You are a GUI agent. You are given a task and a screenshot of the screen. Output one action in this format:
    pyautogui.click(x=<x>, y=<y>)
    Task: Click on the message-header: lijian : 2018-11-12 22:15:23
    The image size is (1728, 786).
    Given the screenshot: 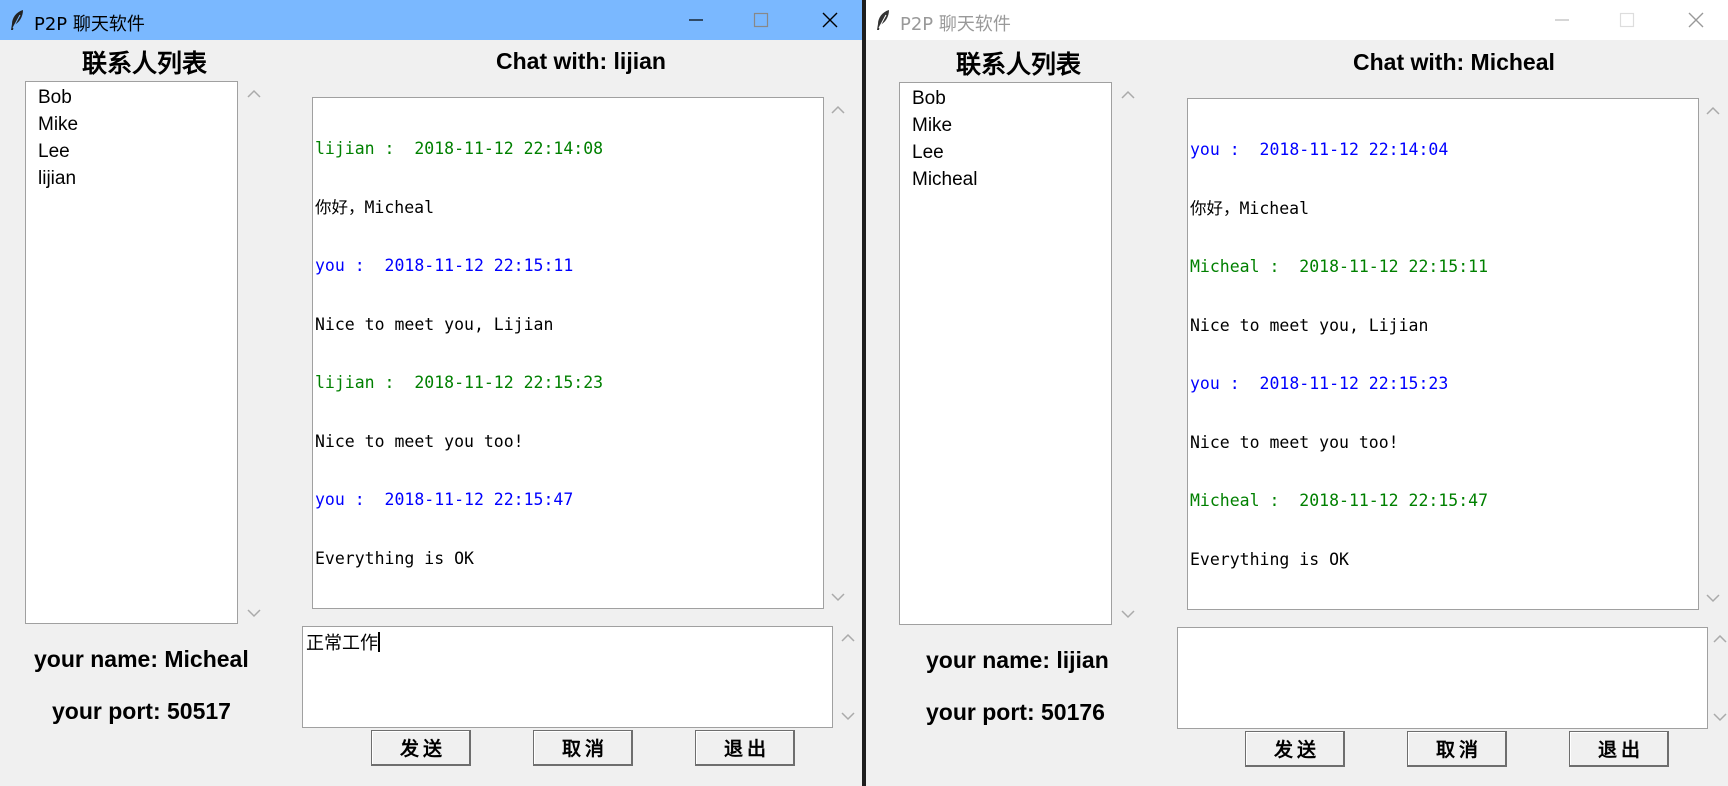 What is the action you would take?
    pyautogui.click(x=459, y=382)
    